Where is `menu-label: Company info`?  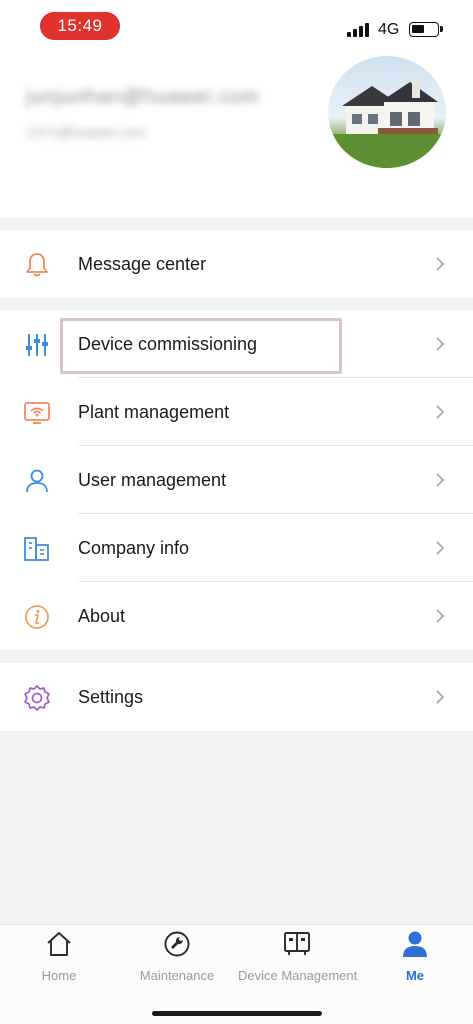 menu-label: Company info is located at coordinates (134, 547).